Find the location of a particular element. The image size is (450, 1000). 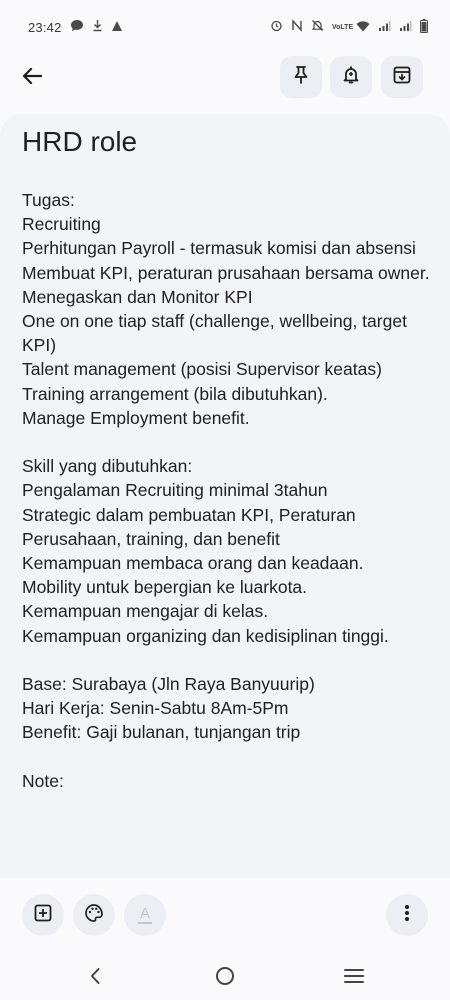

status-left: 23:42 is located at coordinates (75, 27).